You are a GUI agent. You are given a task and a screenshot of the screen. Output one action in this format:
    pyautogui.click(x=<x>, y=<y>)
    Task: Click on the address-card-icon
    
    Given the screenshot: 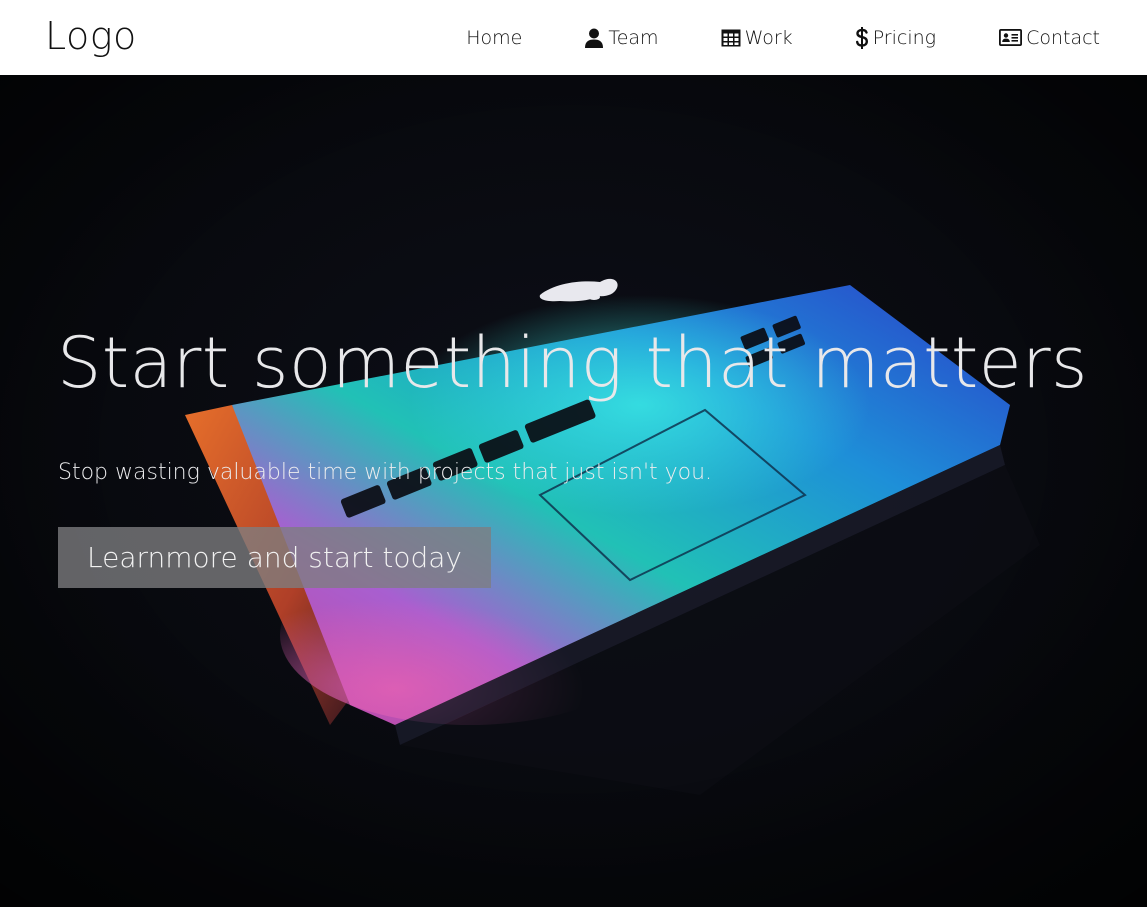 What is the action you would take?
    pyautogui.click(x=1010, y=38)
    